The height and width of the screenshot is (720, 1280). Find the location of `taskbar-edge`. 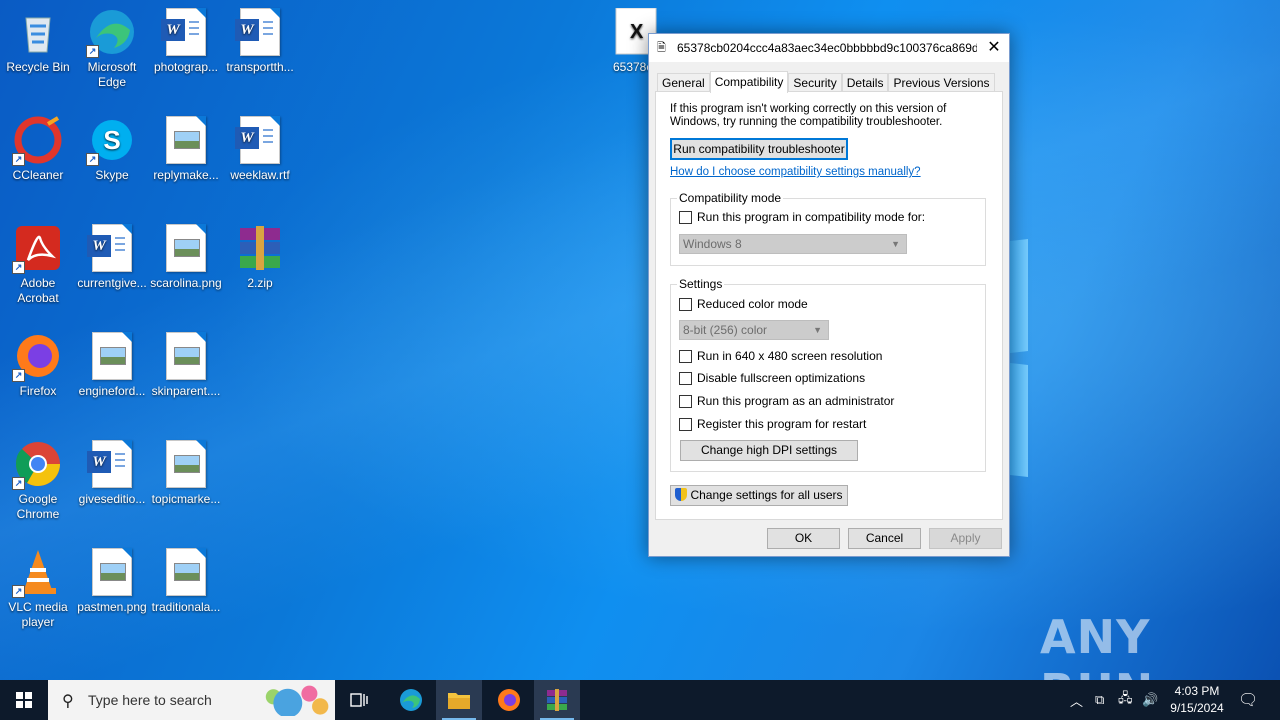

taskbar-edge is located at coordinates (411, 700).